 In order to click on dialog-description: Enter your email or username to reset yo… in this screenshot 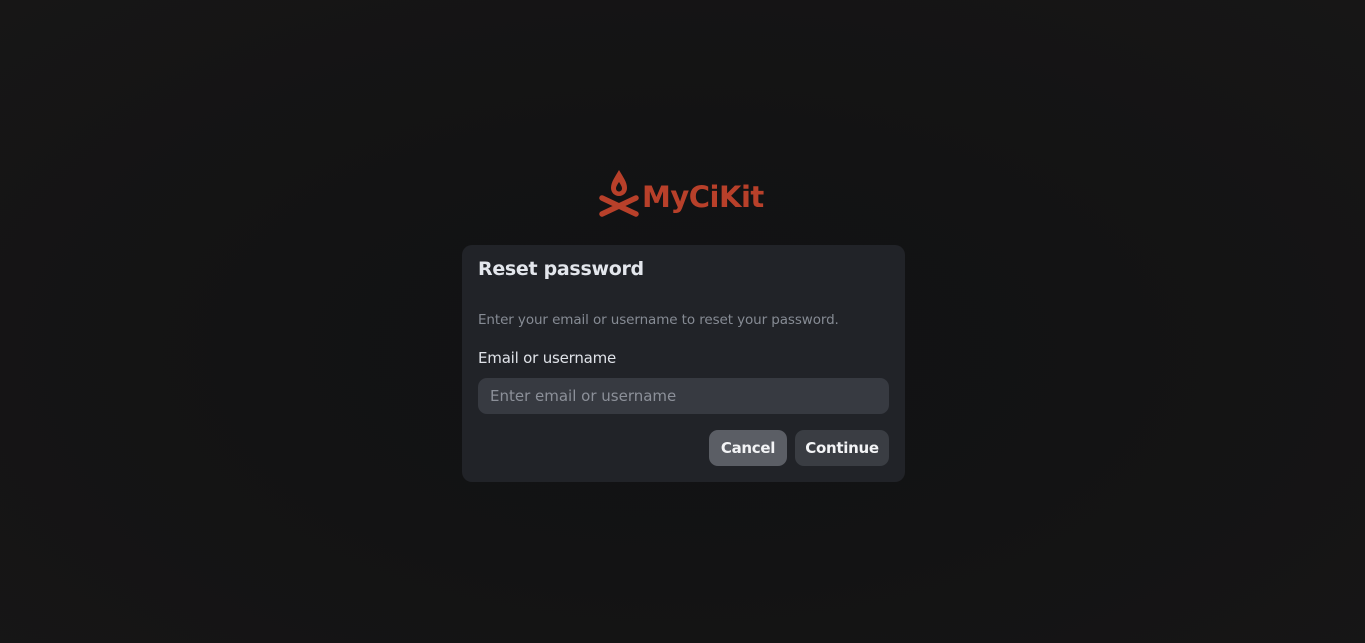, I will do `click(658, 320)`.